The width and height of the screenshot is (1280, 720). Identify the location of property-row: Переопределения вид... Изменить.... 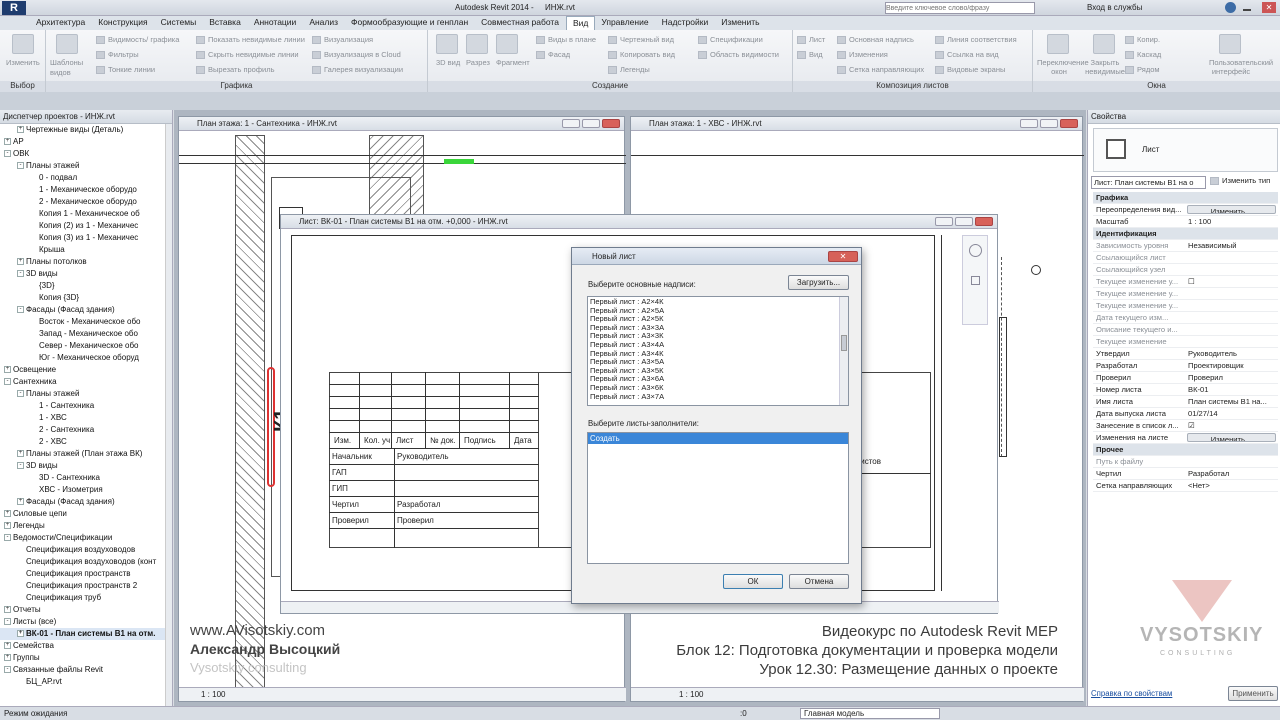
(1185, 210).